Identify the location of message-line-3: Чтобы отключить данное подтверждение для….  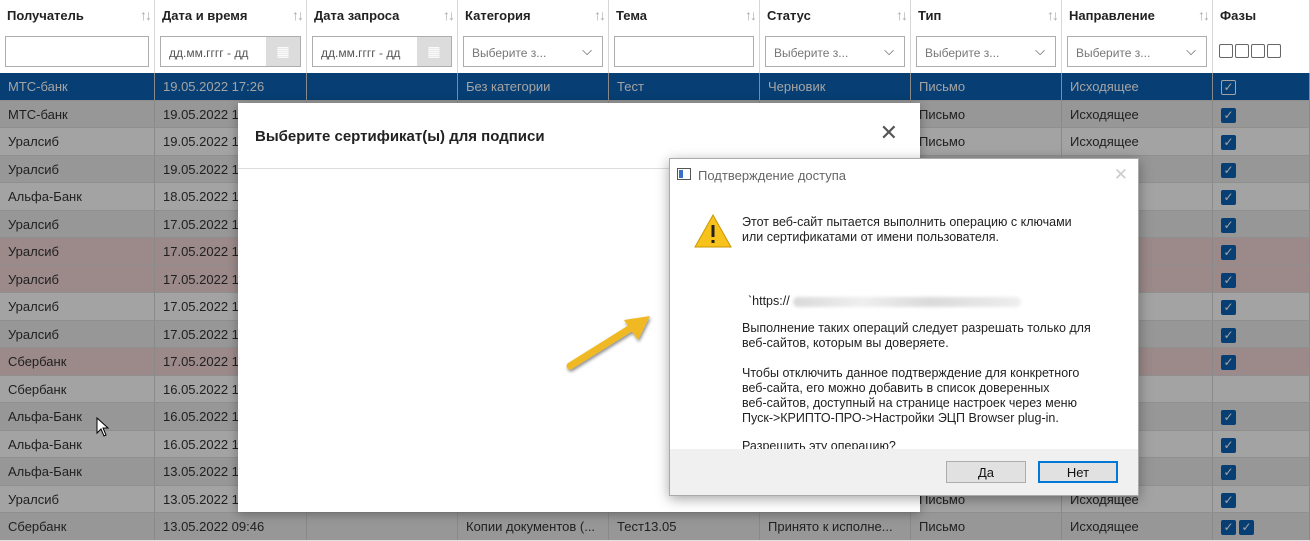
(911, 395).